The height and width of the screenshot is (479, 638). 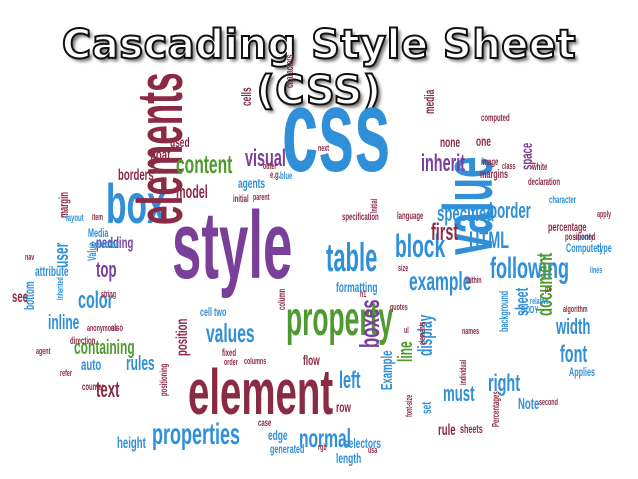 I want to click on cloud-word: HTML, so click(x=489, y=240).